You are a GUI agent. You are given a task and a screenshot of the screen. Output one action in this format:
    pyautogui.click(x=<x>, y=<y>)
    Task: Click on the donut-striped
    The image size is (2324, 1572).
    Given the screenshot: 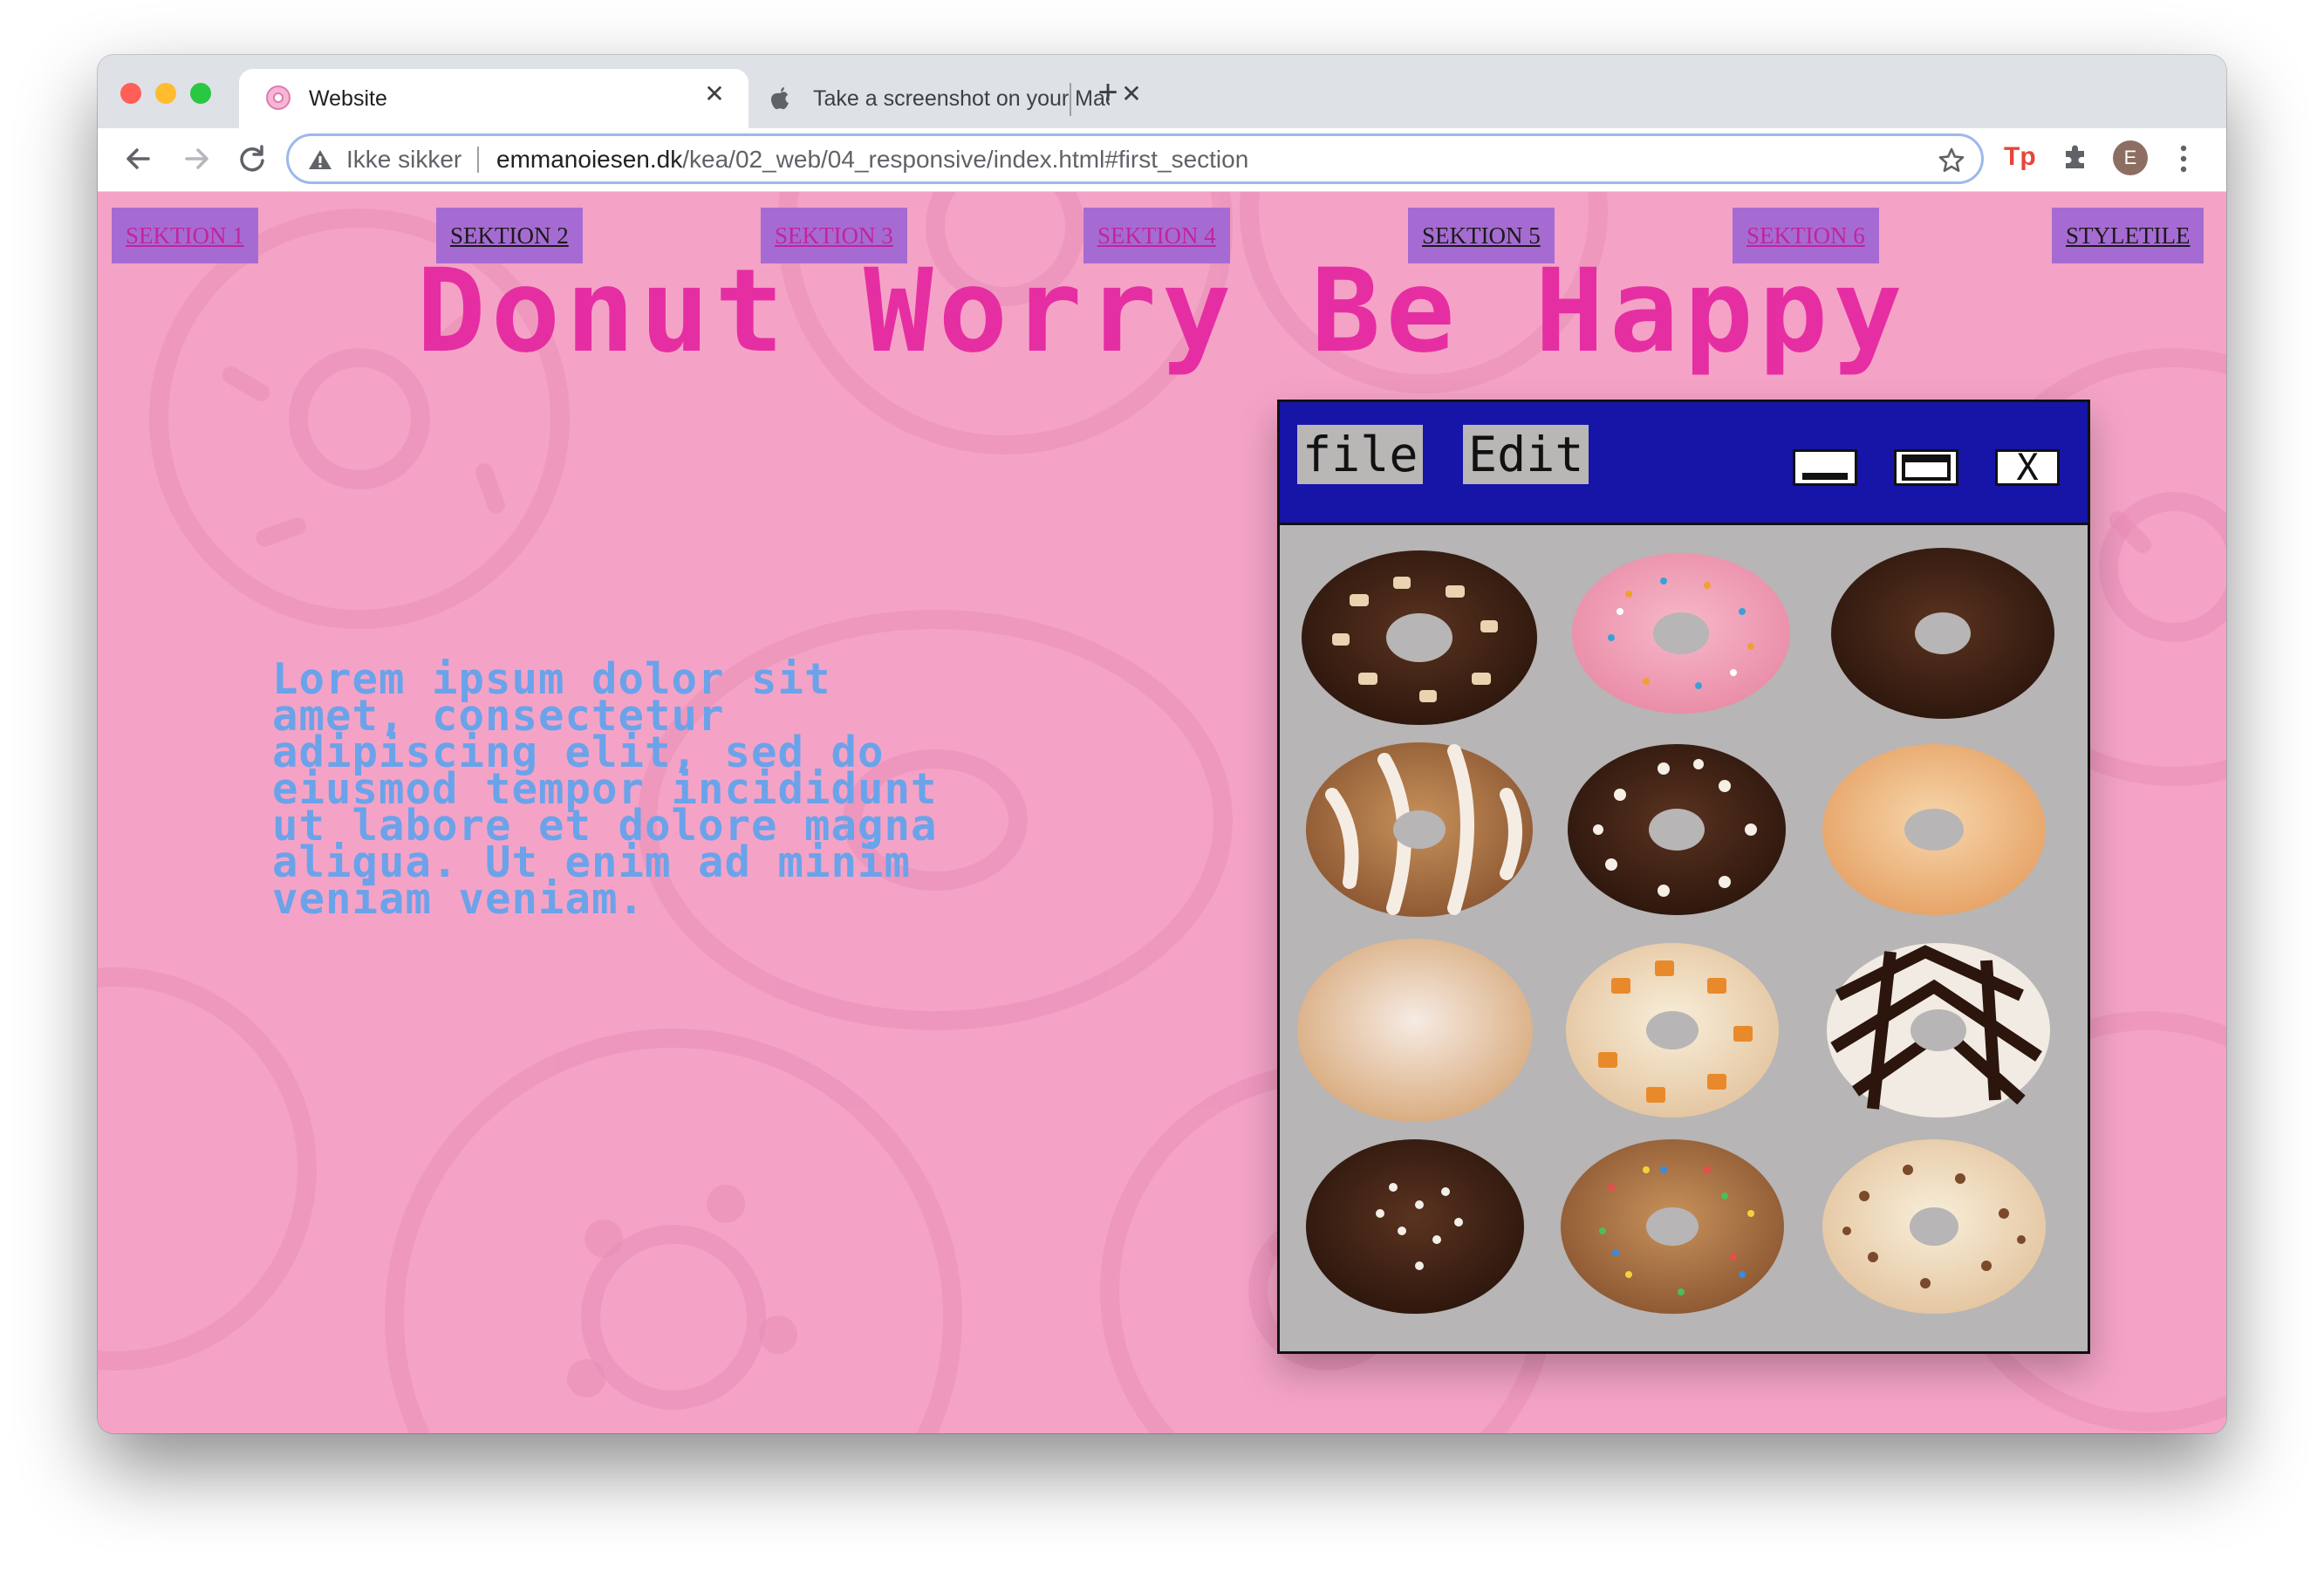 What is the action you would take?
    pyautogui.click(x=1420, y=829)
    